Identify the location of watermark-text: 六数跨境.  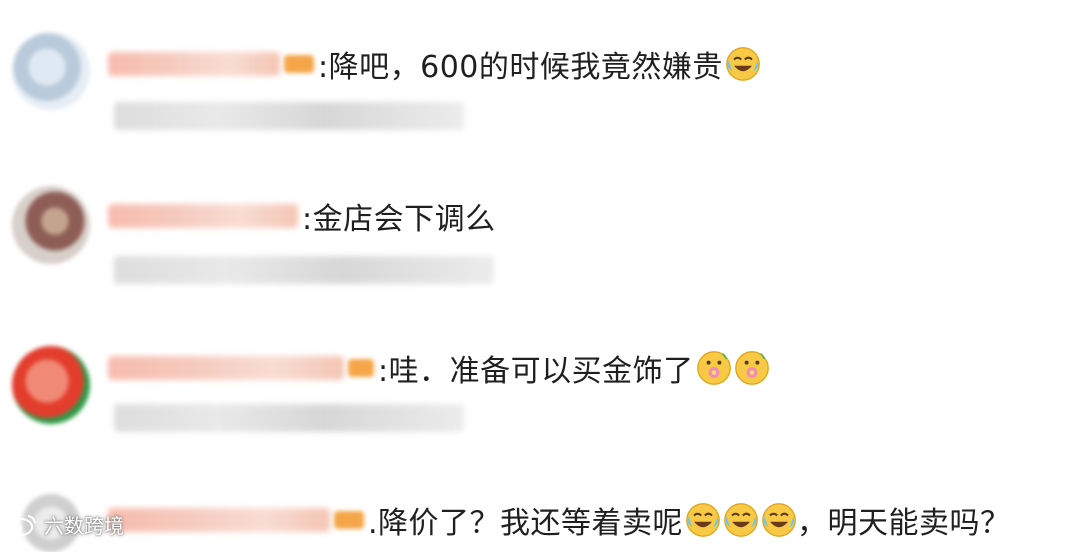
(84, 526).